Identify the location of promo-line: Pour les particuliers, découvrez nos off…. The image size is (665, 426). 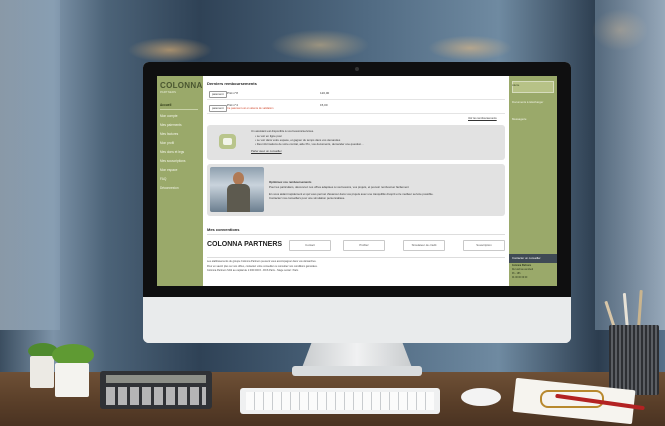
(339, 187).